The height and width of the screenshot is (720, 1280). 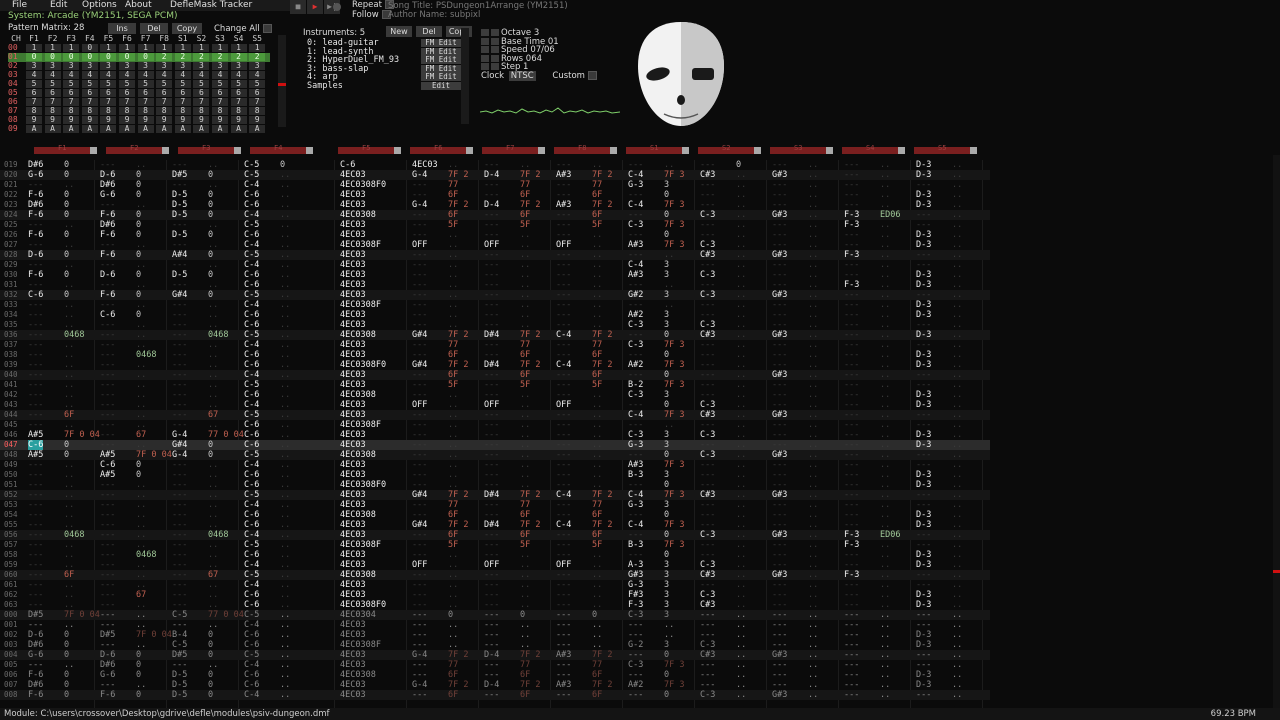 What do you see at coordinates (419, 525) in the screenshot?
I see `note-cell: G#4` at bounding box center [419, 525].